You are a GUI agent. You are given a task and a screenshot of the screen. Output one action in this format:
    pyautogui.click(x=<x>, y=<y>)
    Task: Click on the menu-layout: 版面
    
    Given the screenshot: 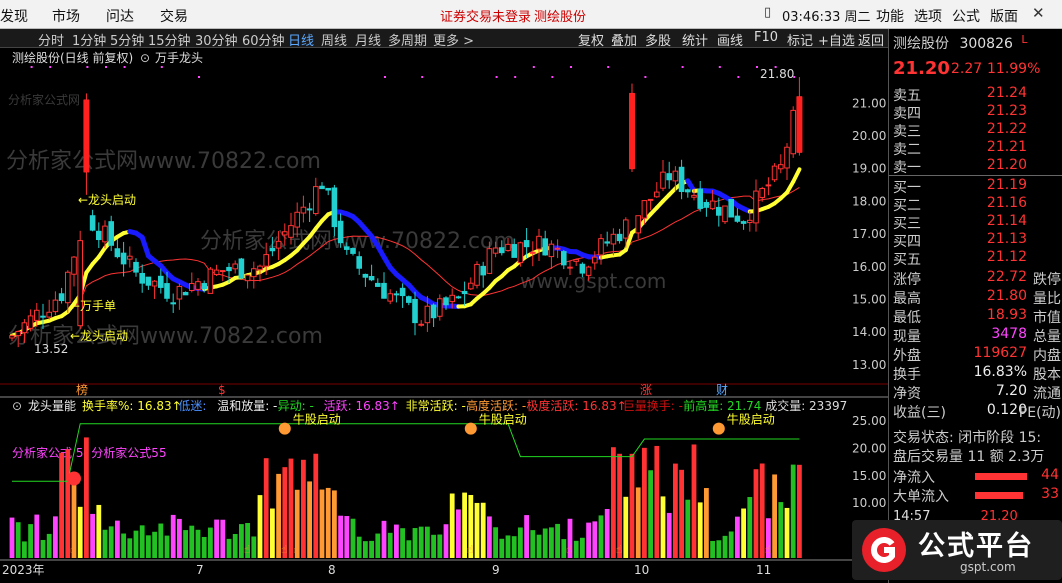 What is the action you would take?
    pyautogui.click(x=1004, y=16)
    